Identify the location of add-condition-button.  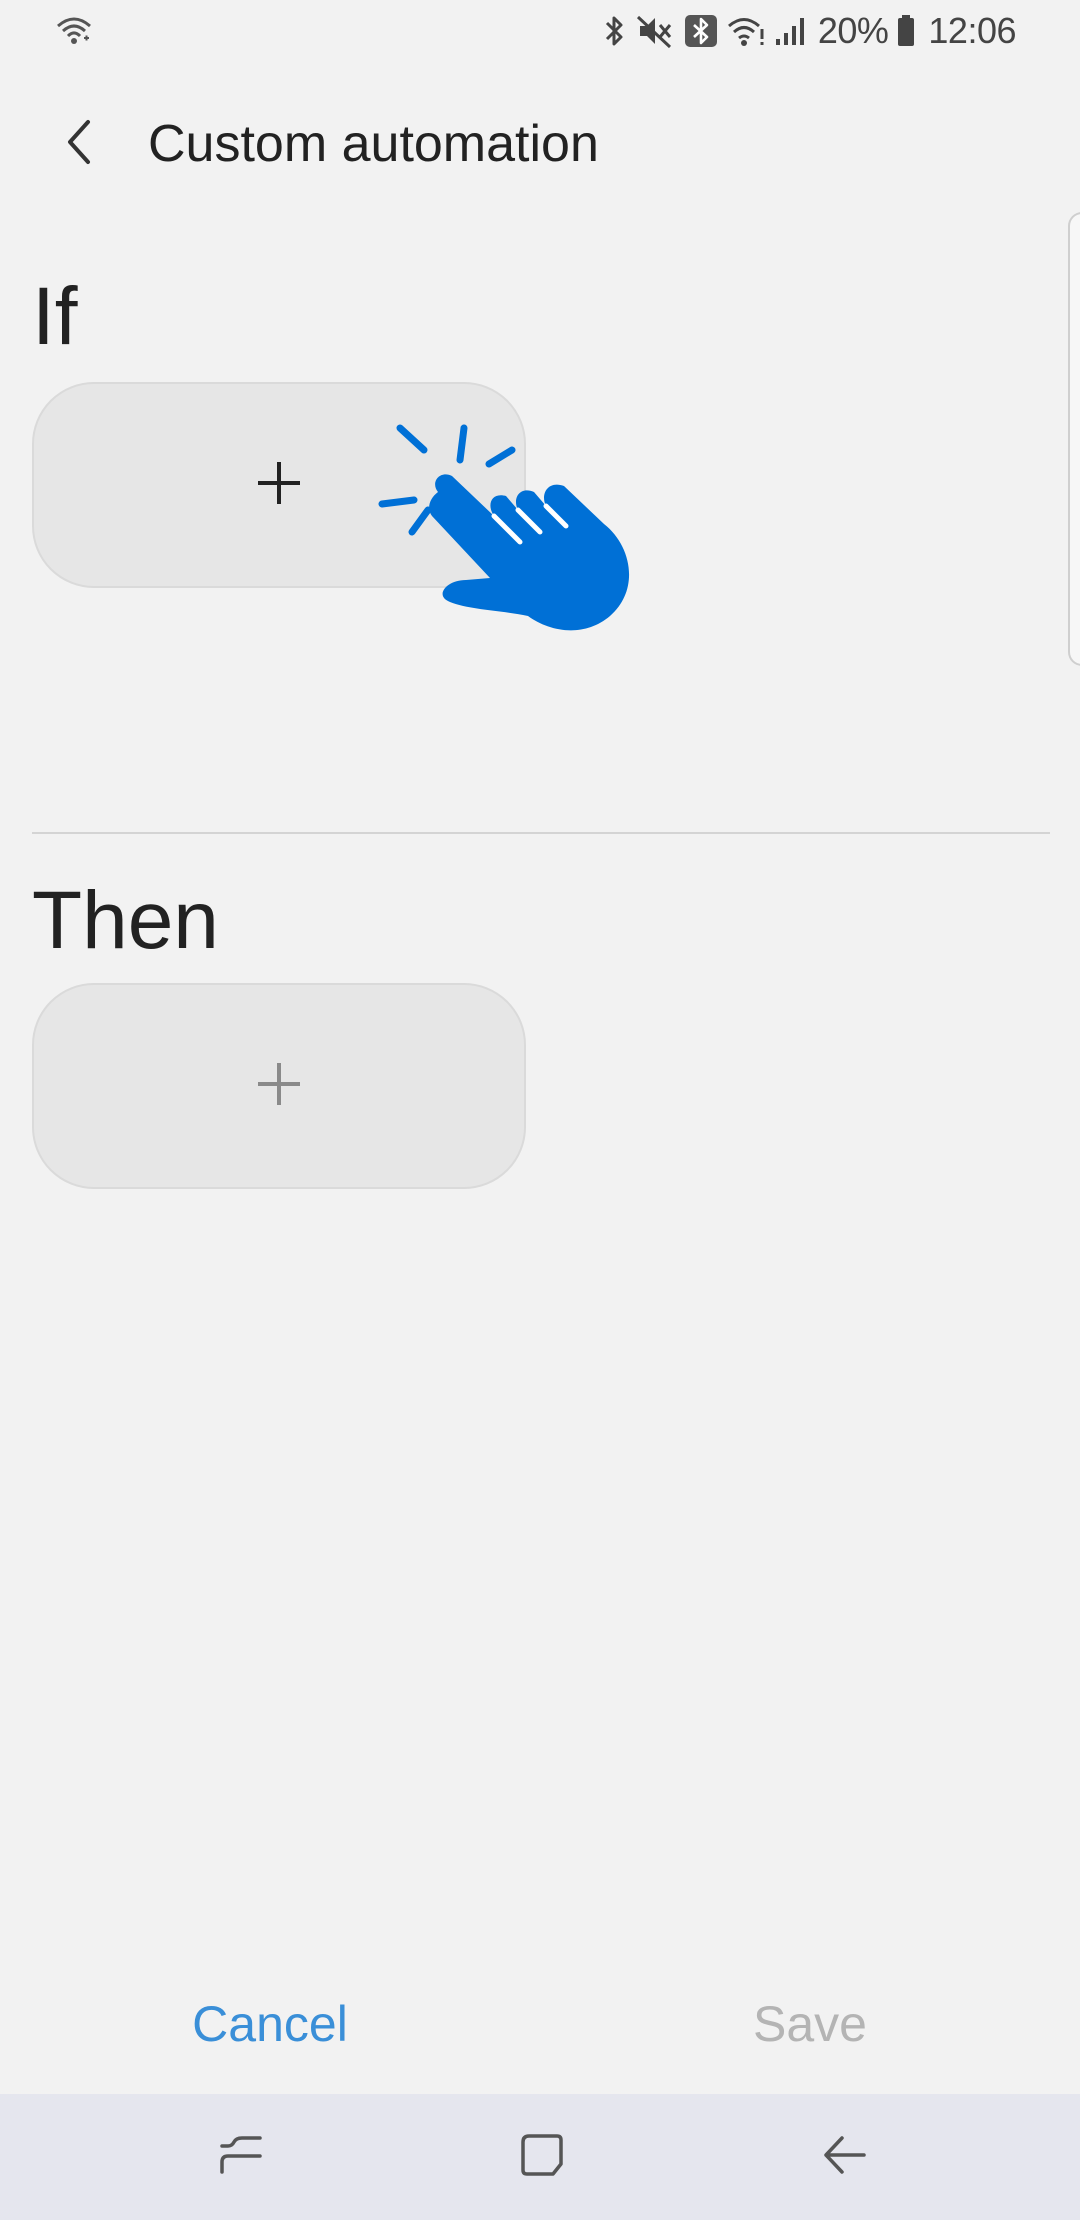
(279, 485).